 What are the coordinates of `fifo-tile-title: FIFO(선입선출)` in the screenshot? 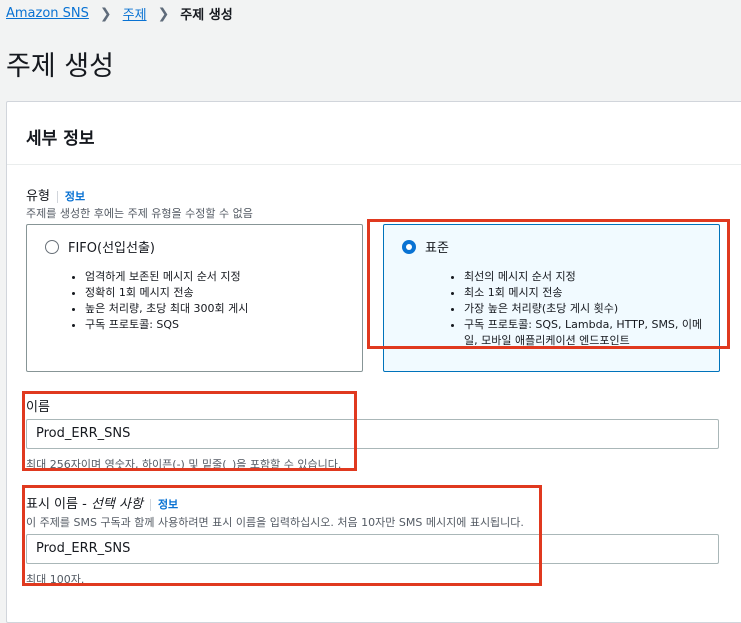 It's located at (100, 246).